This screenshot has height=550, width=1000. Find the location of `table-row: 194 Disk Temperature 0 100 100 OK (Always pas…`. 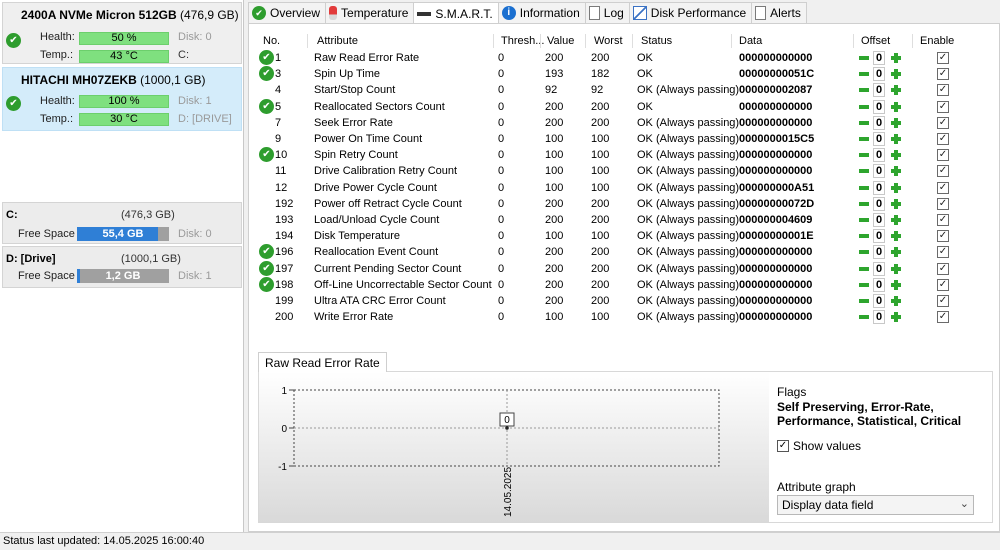

table-row: 194 Disk Temperature 0 100 100 OK (Always pas… is located at coordinates (607, 236).